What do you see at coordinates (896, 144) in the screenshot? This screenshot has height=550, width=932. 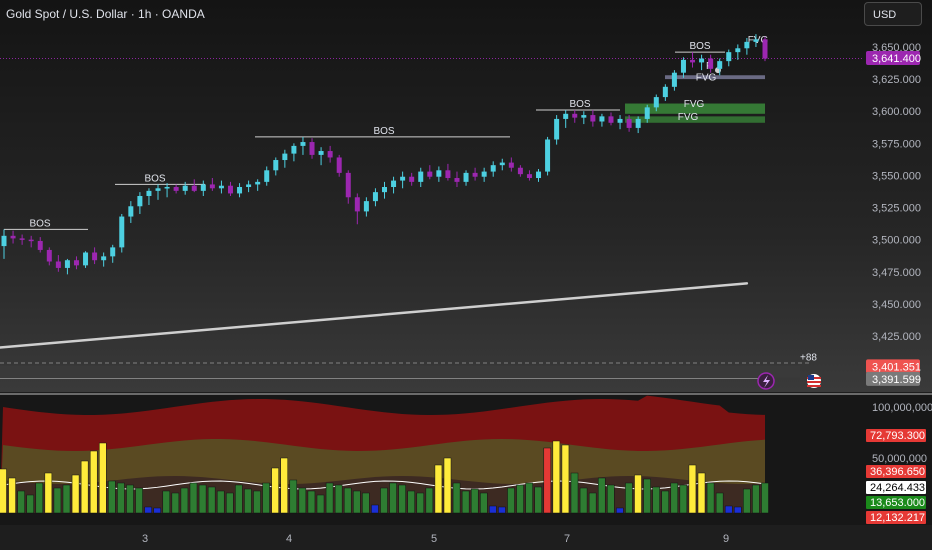 I see `price-tick: 3,575.000` at bounding box center [896, 144].